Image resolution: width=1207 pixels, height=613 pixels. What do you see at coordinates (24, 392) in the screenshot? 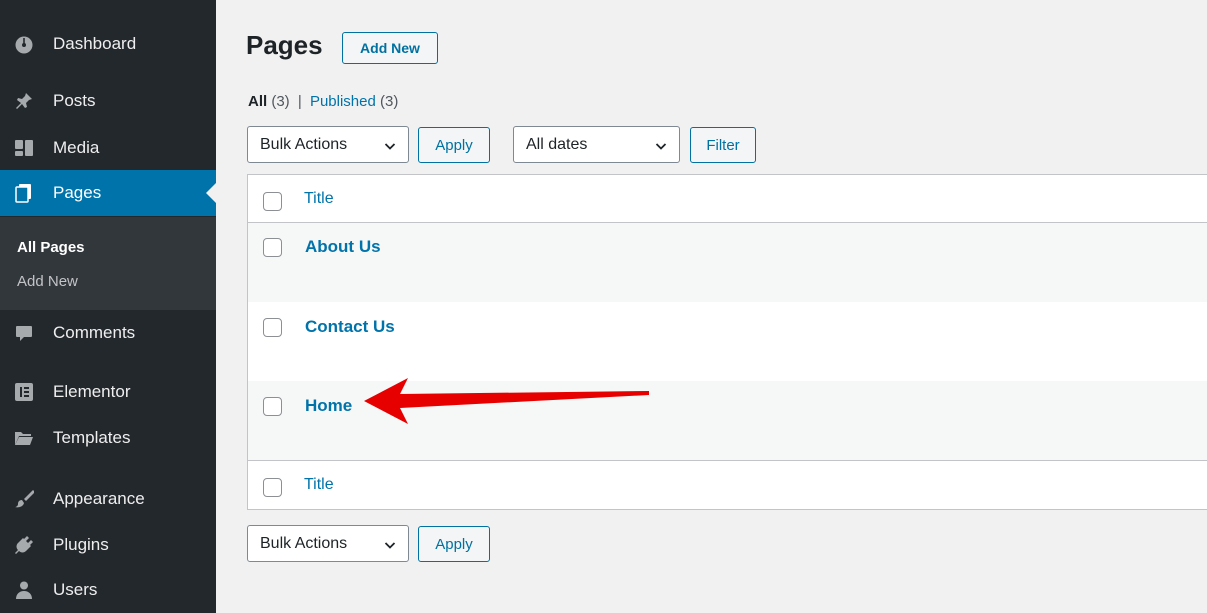
I see `elementor-icon` at bounding box center [24, 392].